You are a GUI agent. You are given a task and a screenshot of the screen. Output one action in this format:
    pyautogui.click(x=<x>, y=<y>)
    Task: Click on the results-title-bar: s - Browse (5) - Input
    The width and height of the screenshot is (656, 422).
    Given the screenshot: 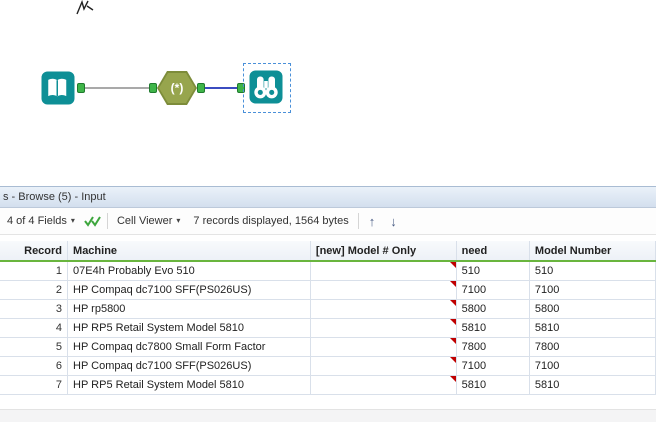 What is the action you would take?
    pyautogui.click(x=328, y=197)
    